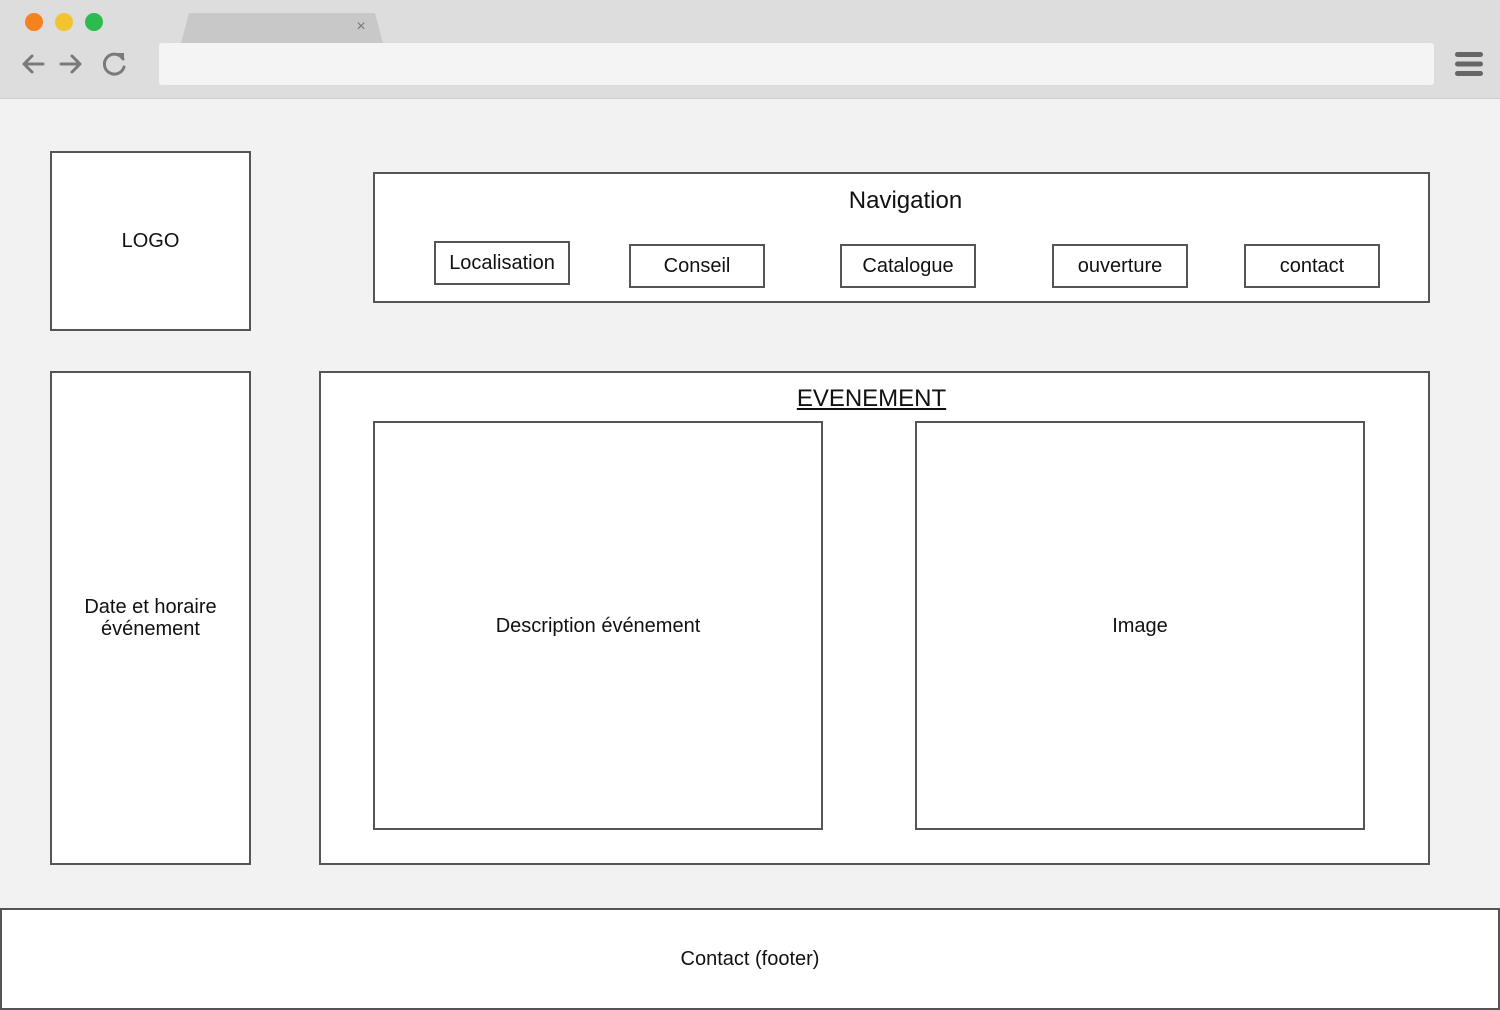 The width and height of the screenshot is (1500, 1010). What do you see at coordinates (34, 22) in the screenshot?
I see `window-close-dot` at bounding box center [34, 22].